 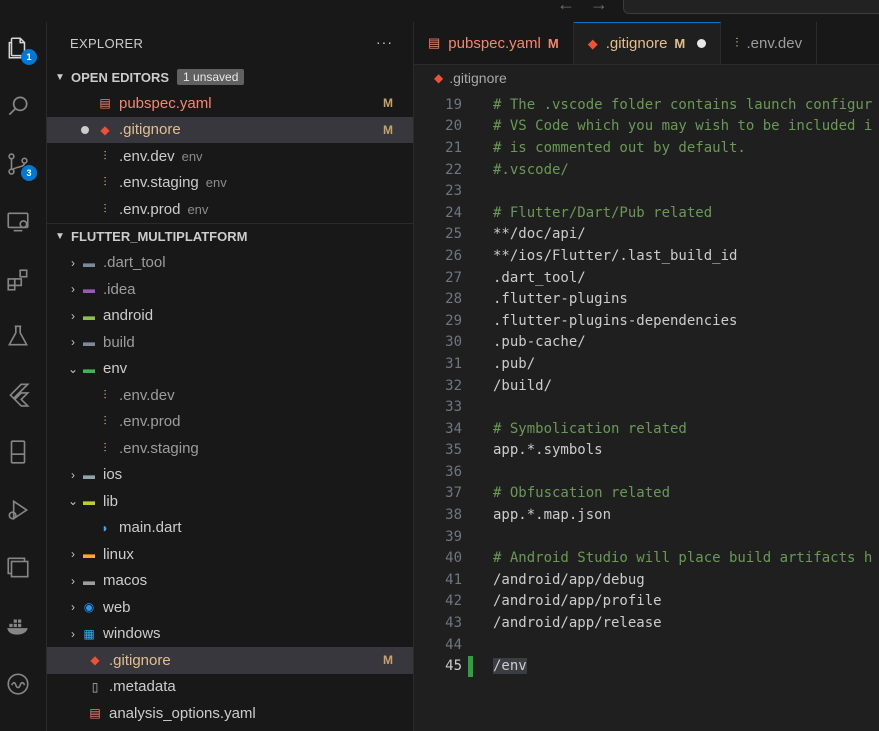 I want to click on git-file-icon: ◆, so click(x=95, y=660).